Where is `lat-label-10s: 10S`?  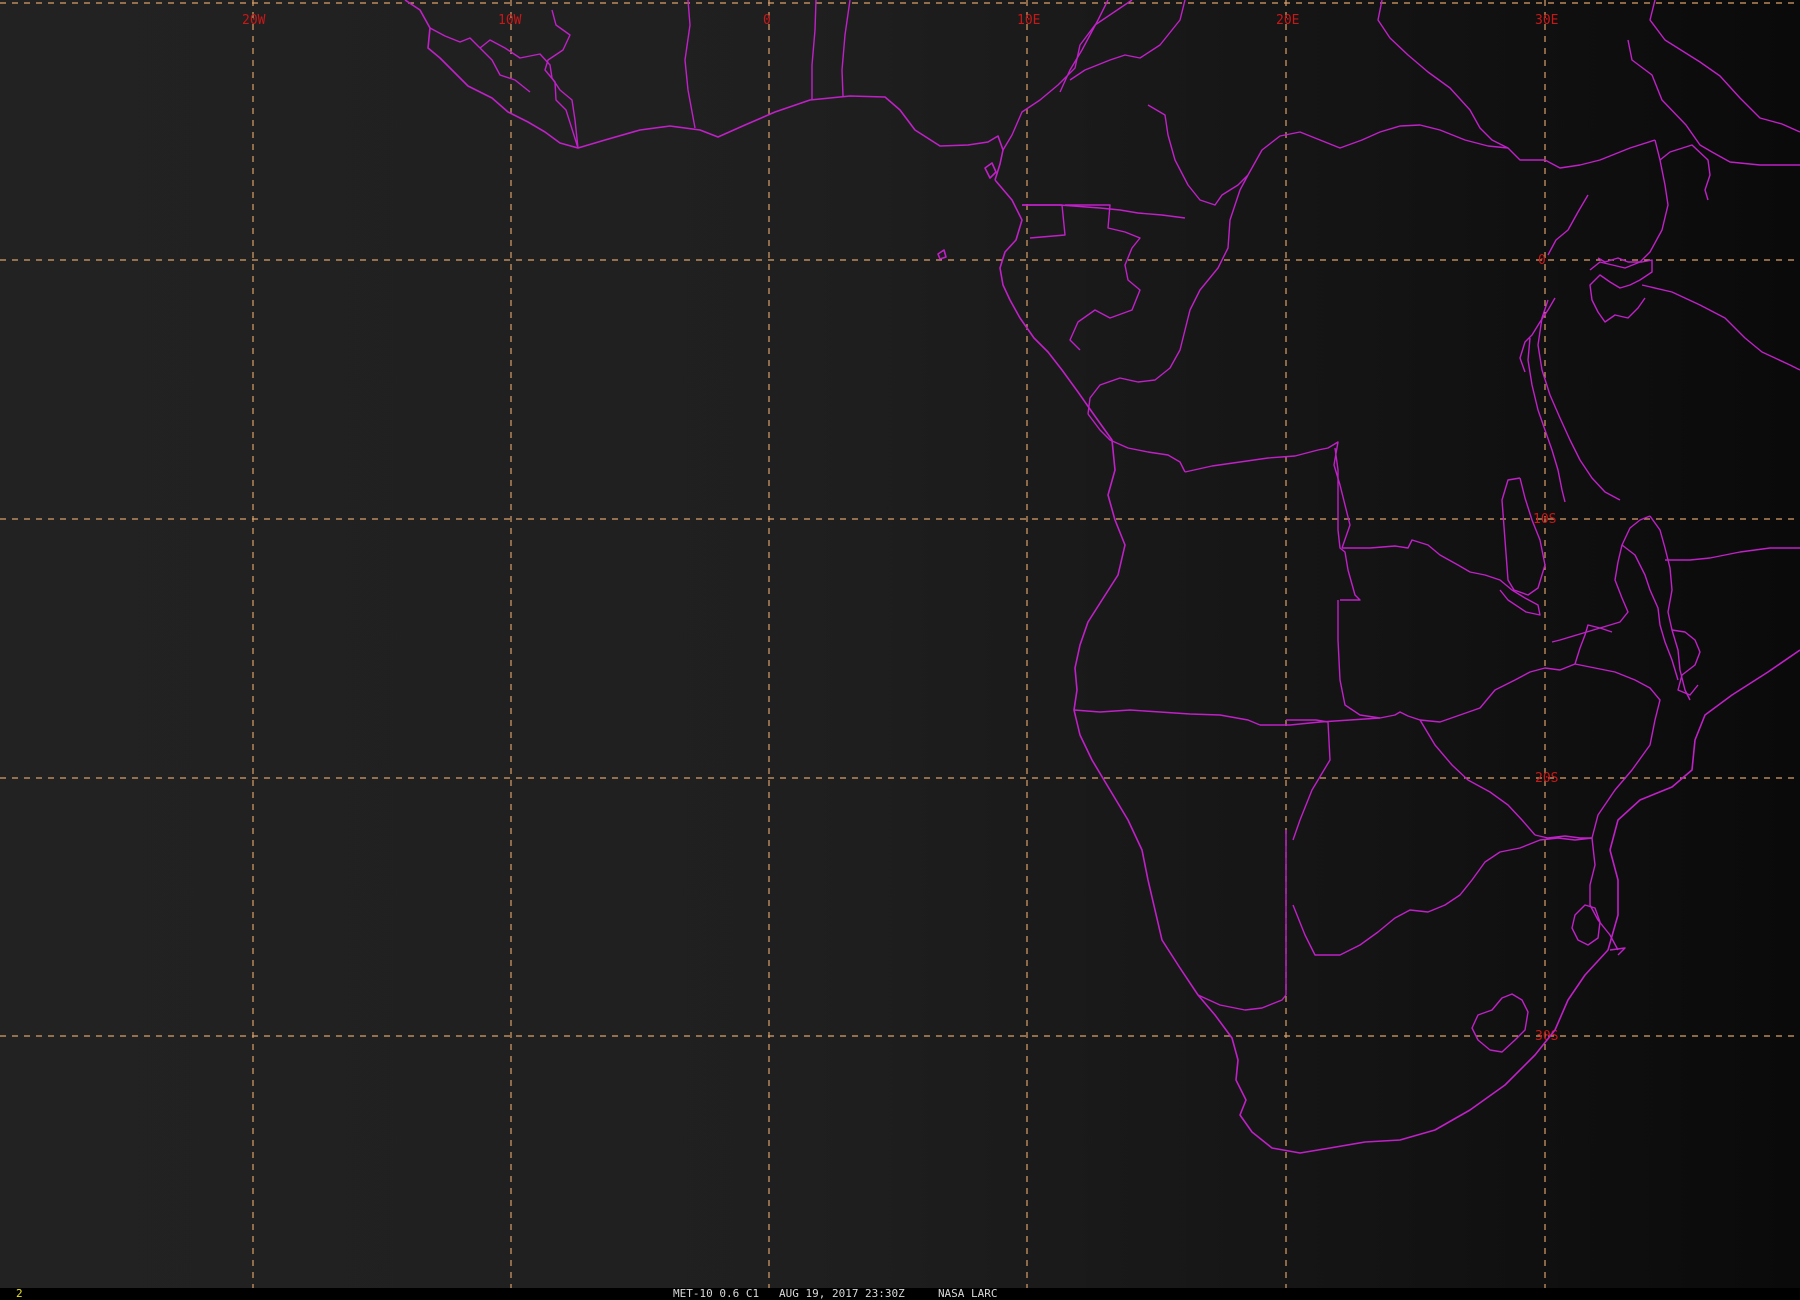 lat-label-10s: 10S is located at coordinates (1544, 519).